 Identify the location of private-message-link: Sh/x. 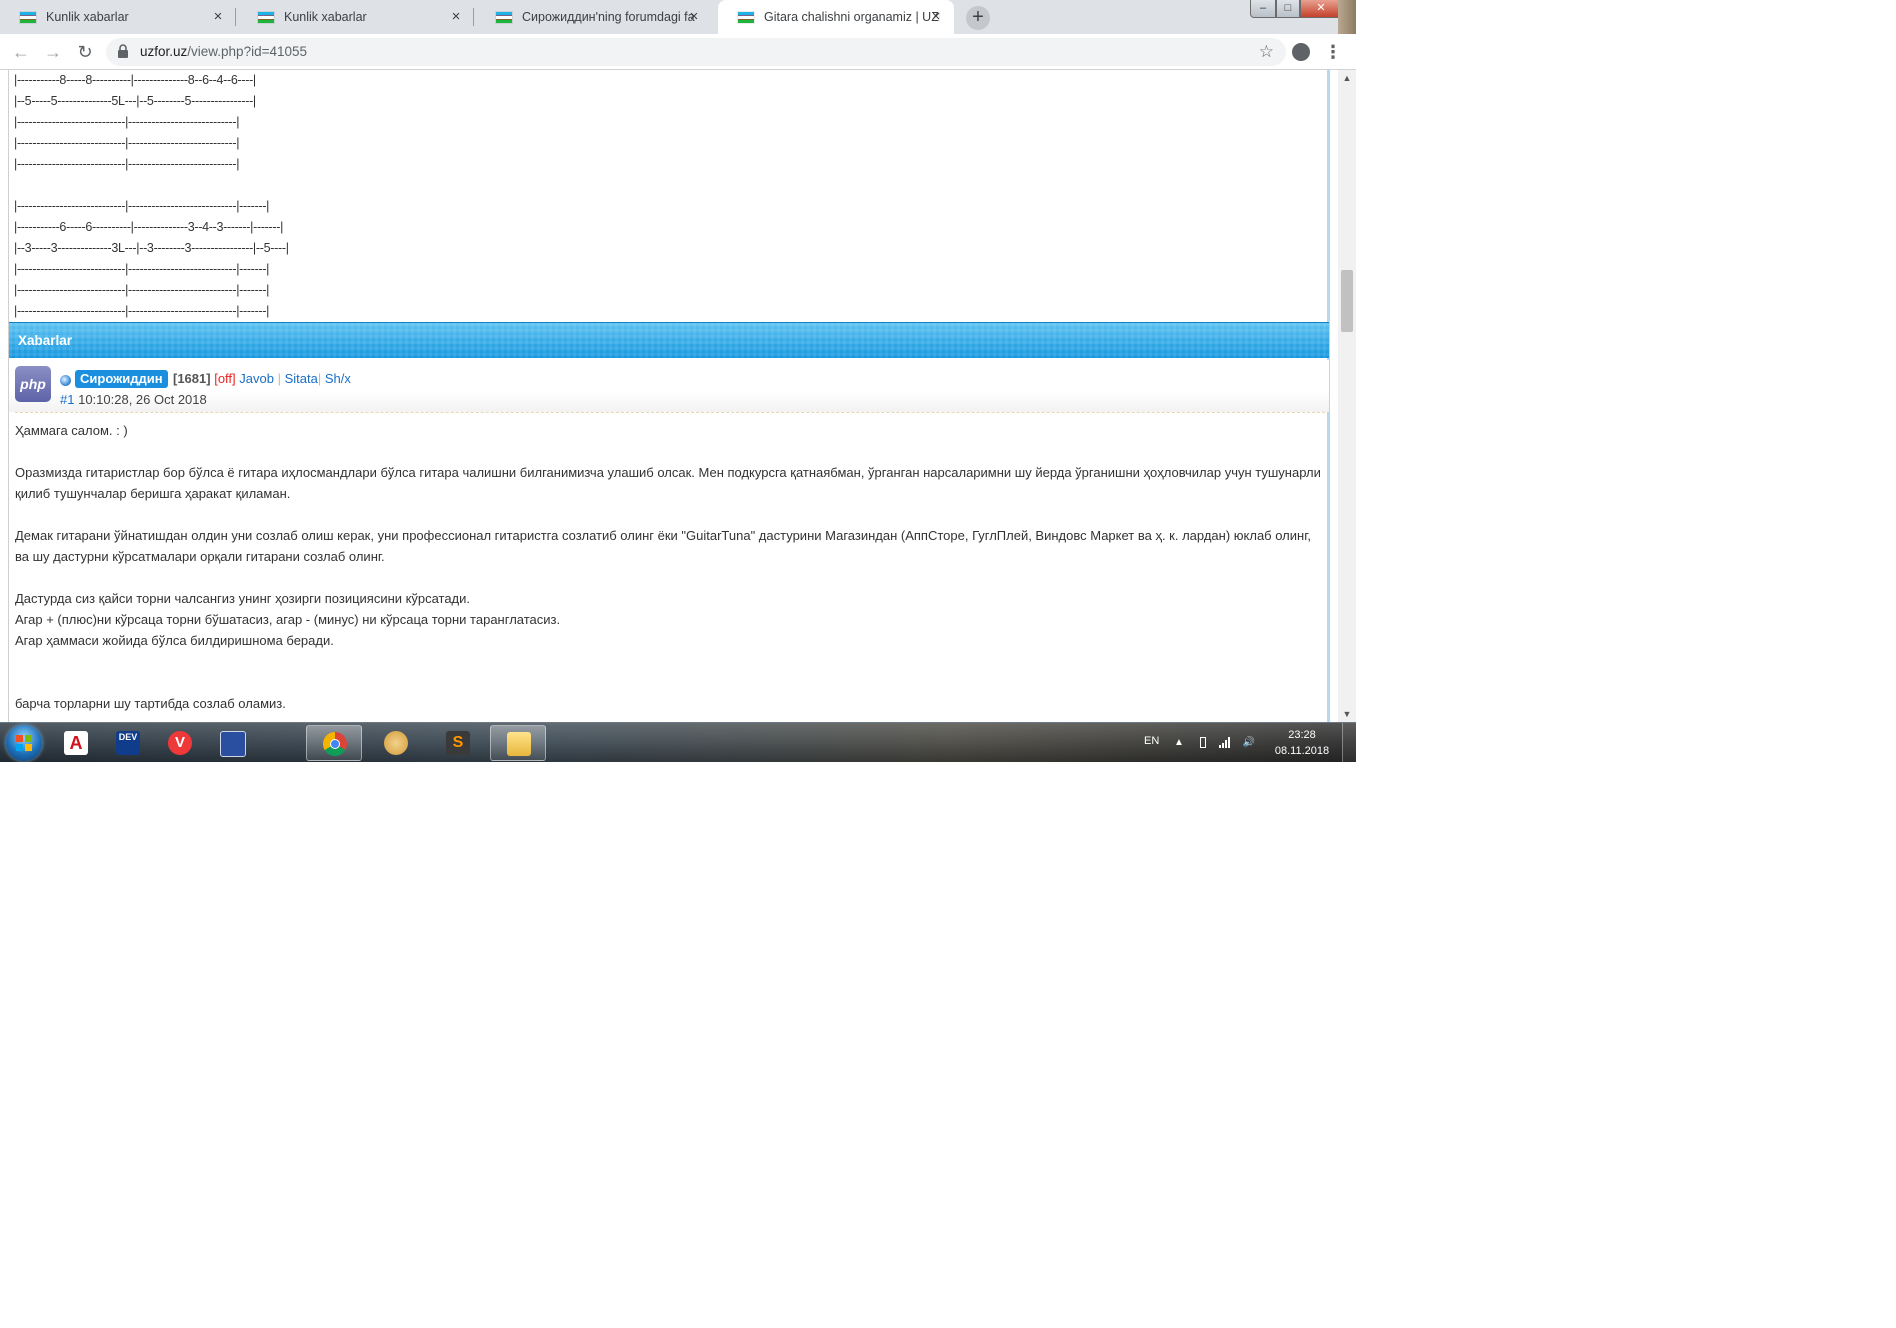
(338, 378).